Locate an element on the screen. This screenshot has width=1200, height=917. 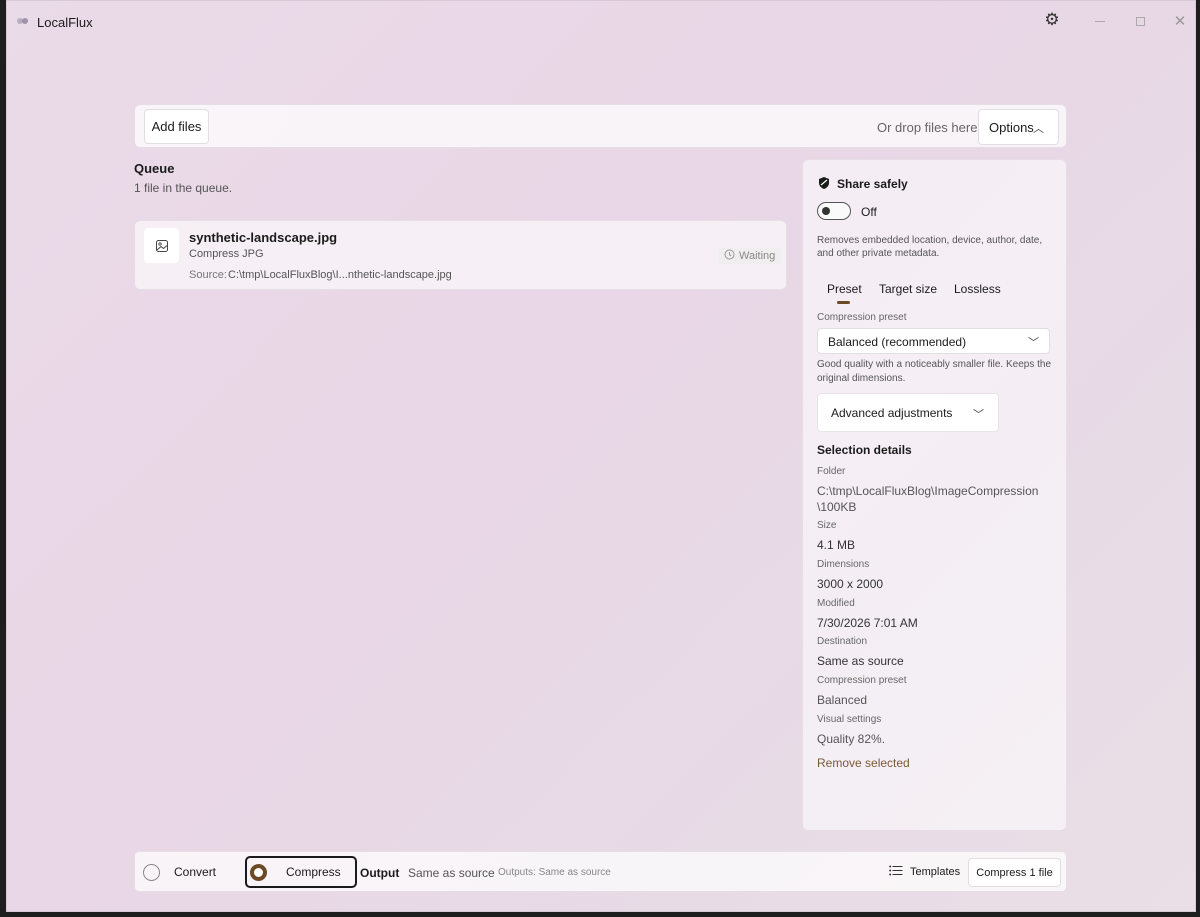
file-name: synthetic-landscape.jpg is located at coordinates (263, 237).